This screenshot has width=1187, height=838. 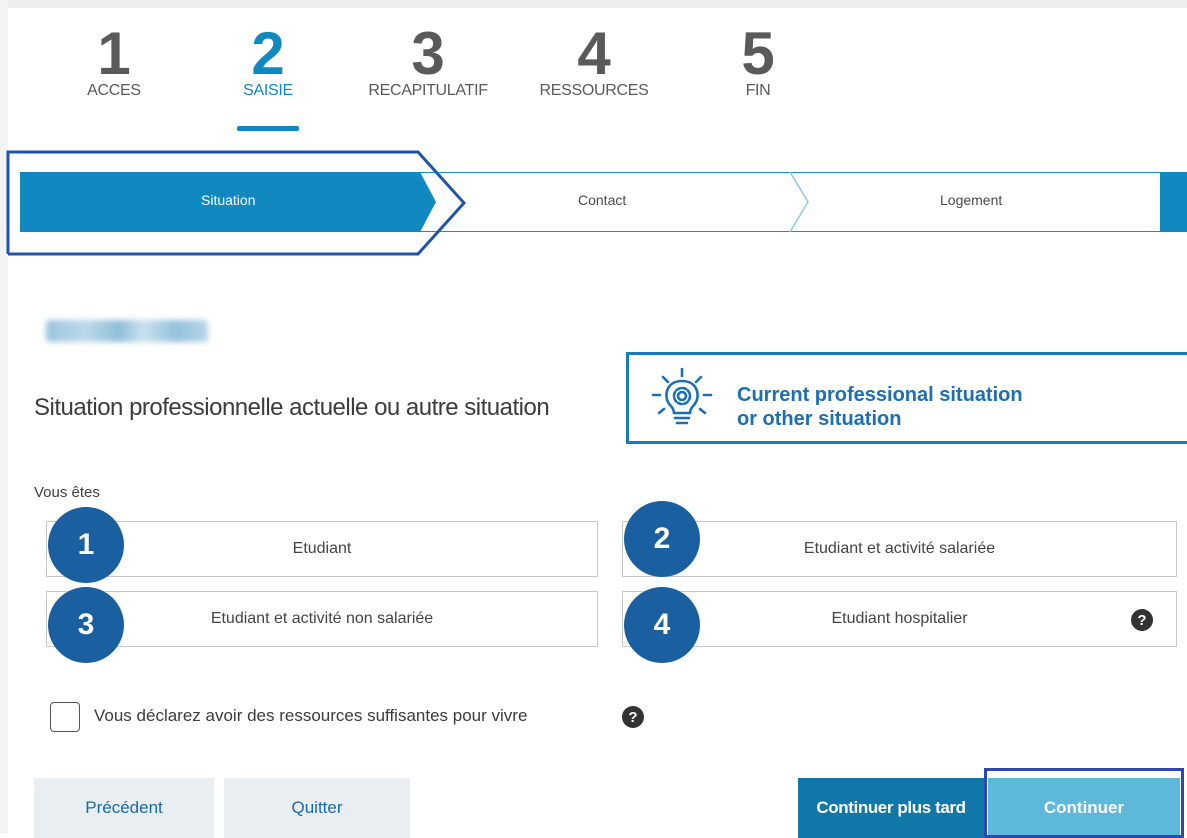 I want to click on substep-edge, so click(x=1173, y=202).